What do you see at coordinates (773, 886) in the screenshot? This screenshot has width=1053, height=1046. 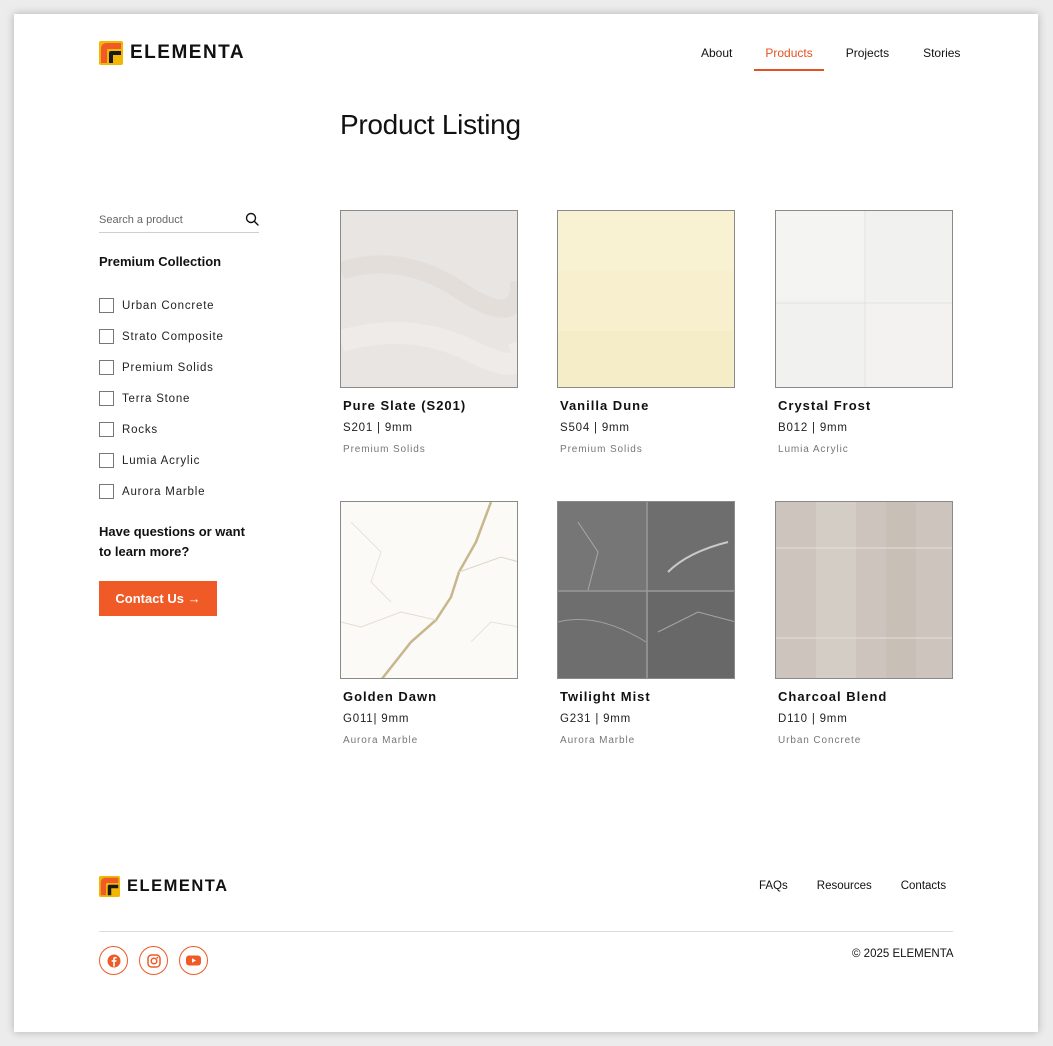 I see `footer-link-faqs: FAQs` at bounding box center [773, 886].